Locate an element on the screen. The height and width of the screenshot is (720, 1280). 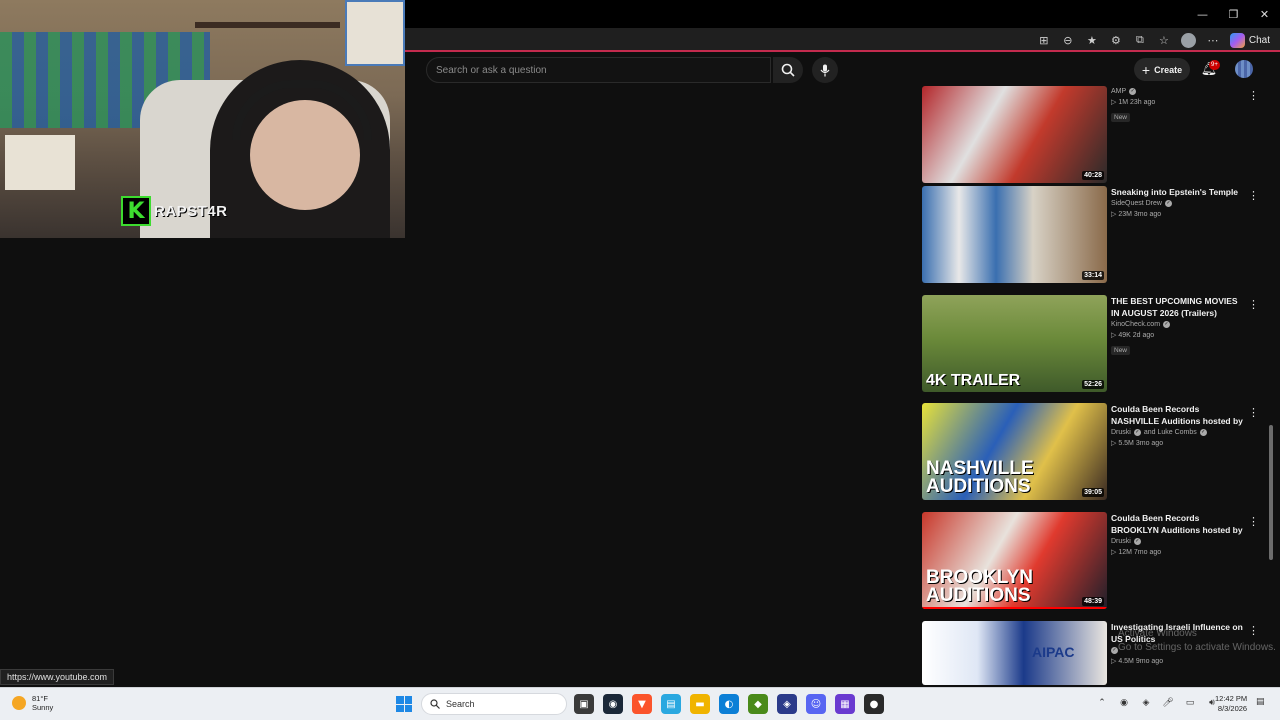
create-button: + Create is located at coordinates (1162, 69).